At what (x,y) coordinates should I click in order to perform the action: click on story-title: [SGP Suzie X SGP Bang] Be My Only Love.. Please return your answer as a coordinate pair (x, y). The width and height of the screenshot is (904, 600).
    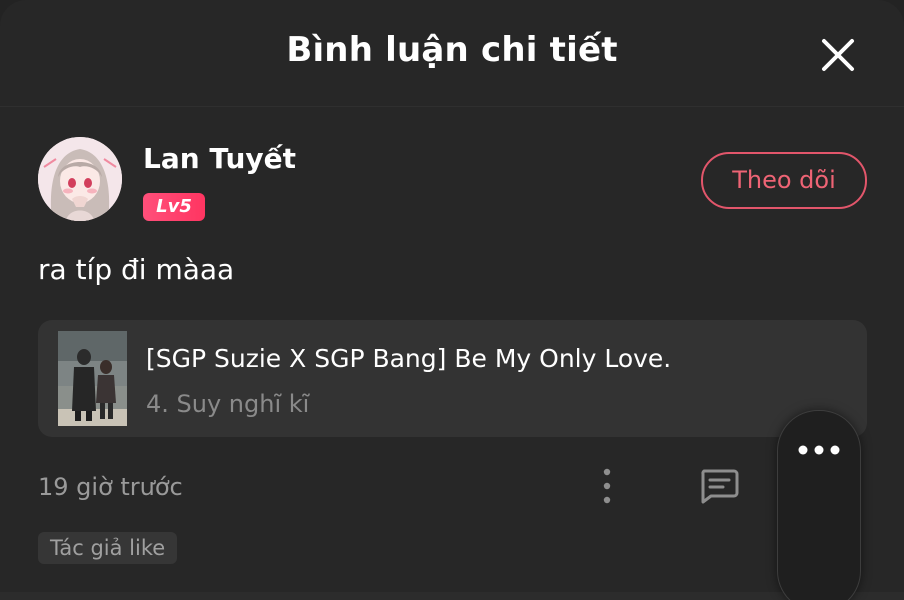
    Looking at the image, I should click on (409, 358).